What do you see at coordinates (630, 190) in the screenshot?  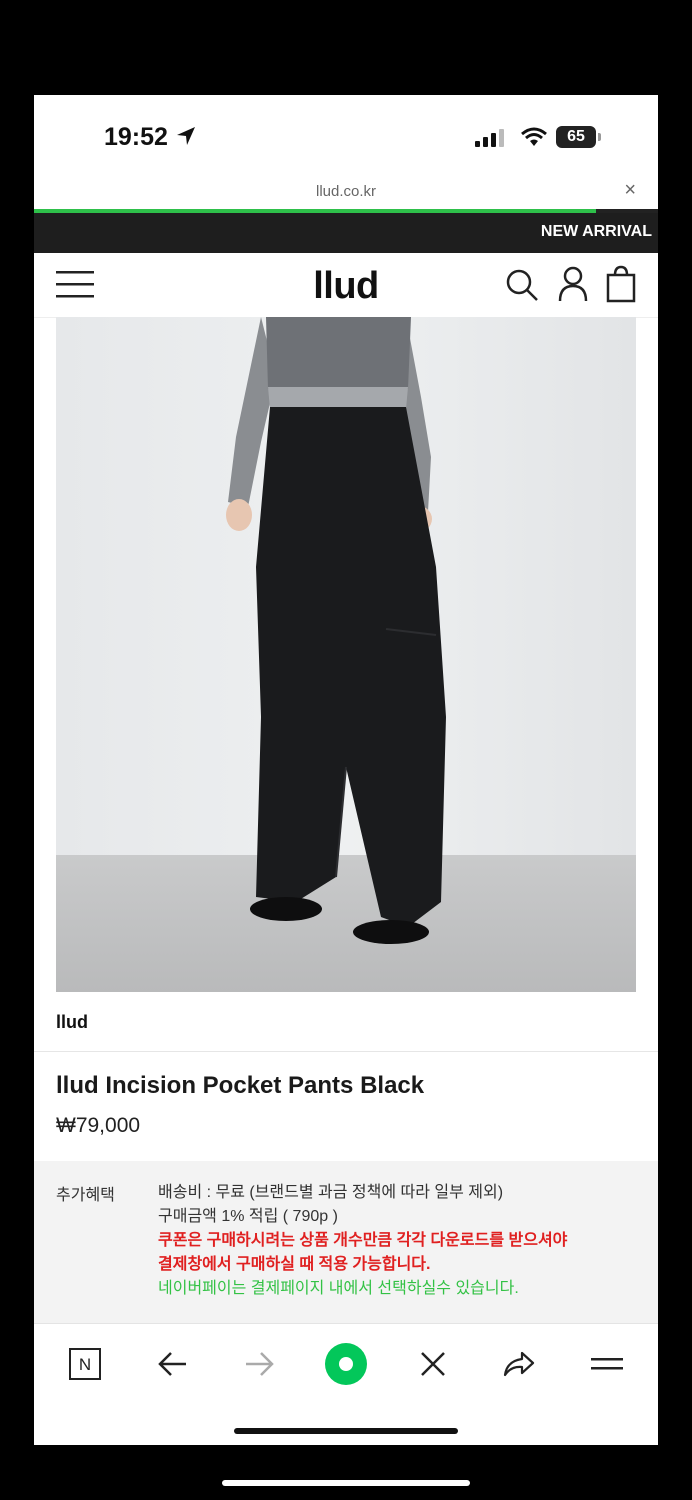 I see `close-icon: ×` at bounding box center [630, 190].